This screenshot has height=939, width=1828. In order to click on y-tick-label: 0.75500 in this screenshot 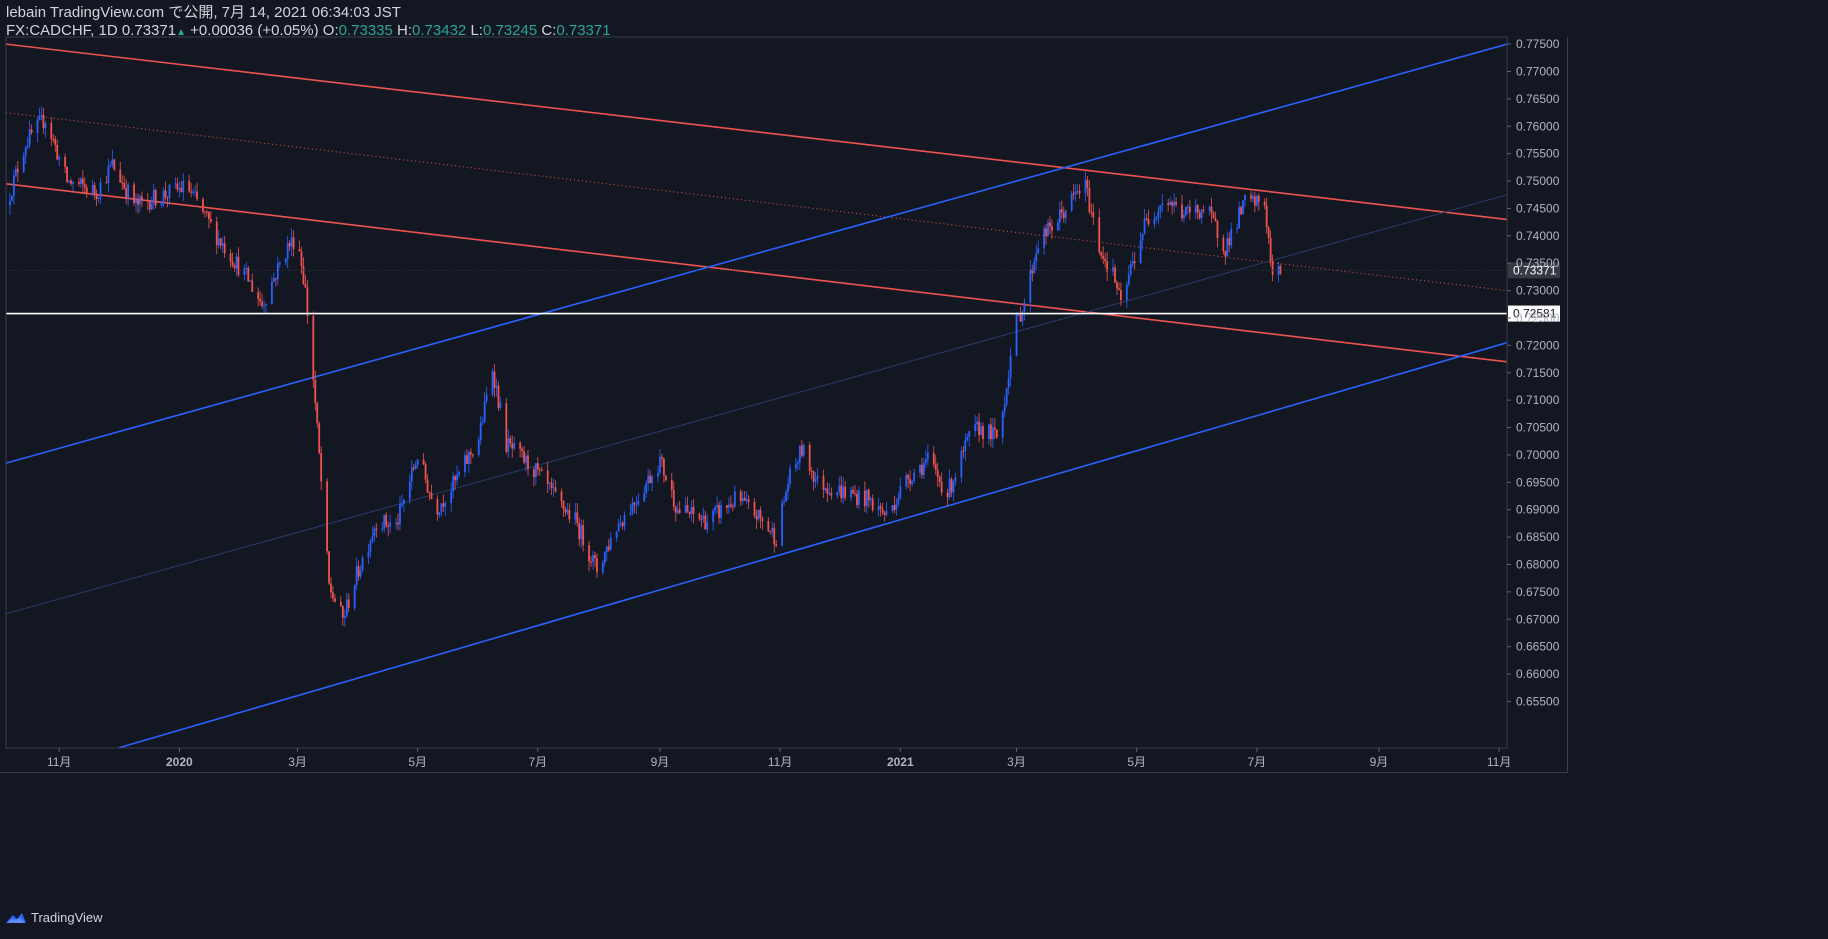, I will do `click(1538, 154)`.